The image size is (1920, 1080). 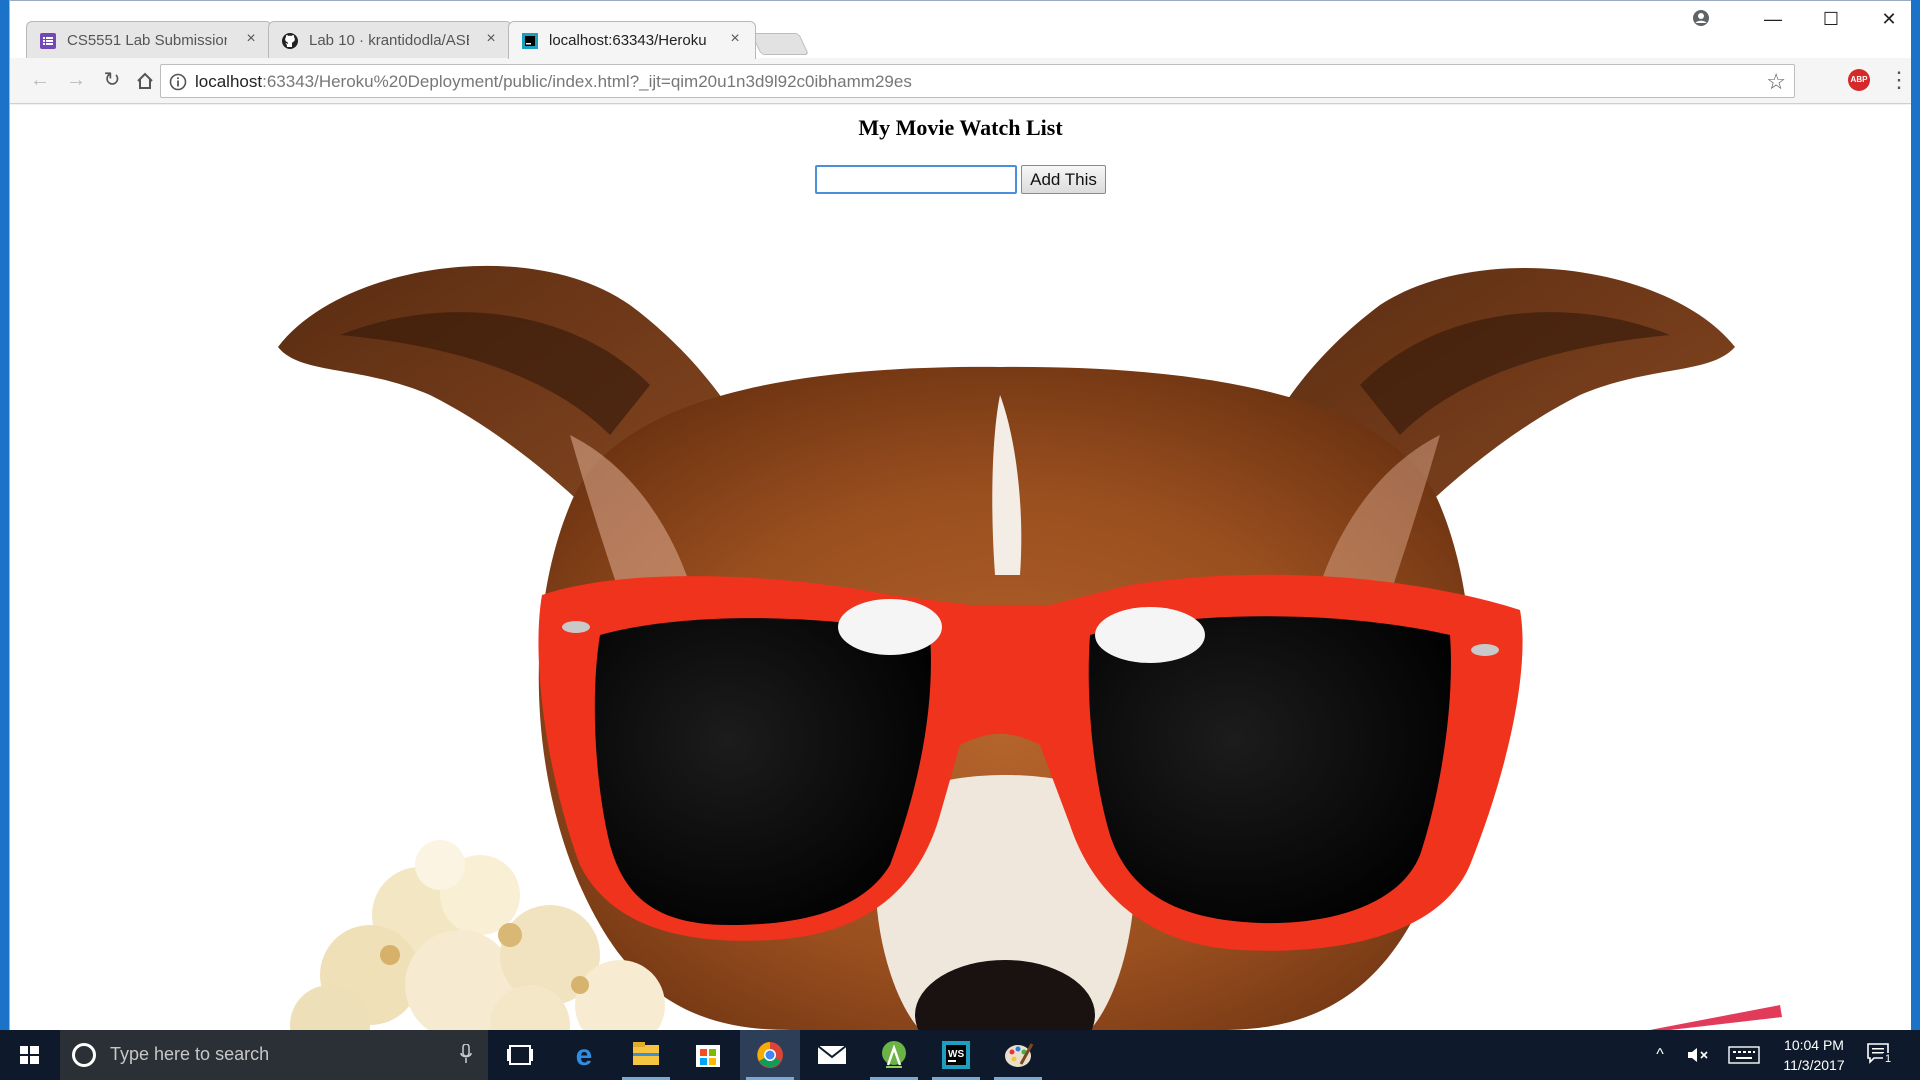 What do you see at coordinates (1701, 18) in the screenshot?
I see `profile-icon` at bounding box center [1701, 18].